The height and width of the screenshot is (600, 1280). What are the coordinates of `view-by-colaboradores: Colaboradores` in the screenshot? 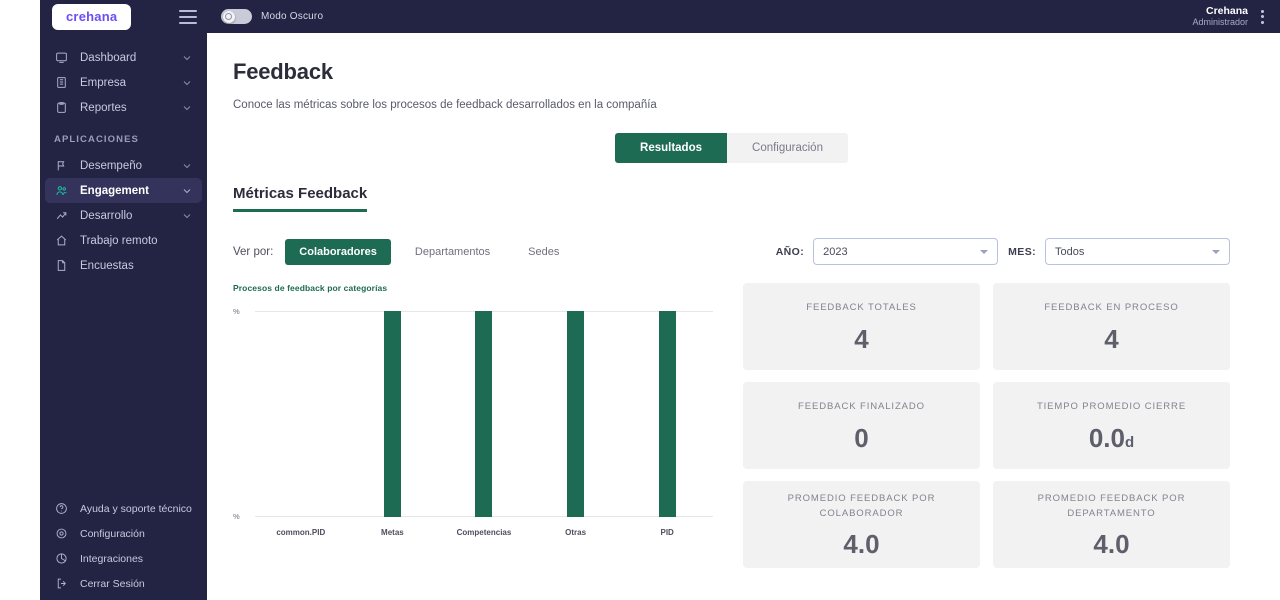 It's located at (338, 251).